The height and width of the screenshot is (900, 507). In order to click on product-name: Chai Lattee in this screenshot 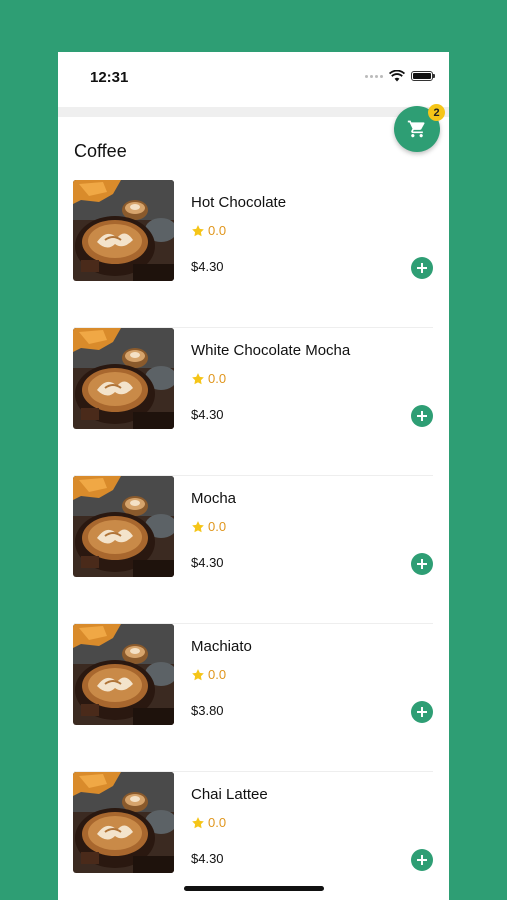, I will do `click(229, 794)`.